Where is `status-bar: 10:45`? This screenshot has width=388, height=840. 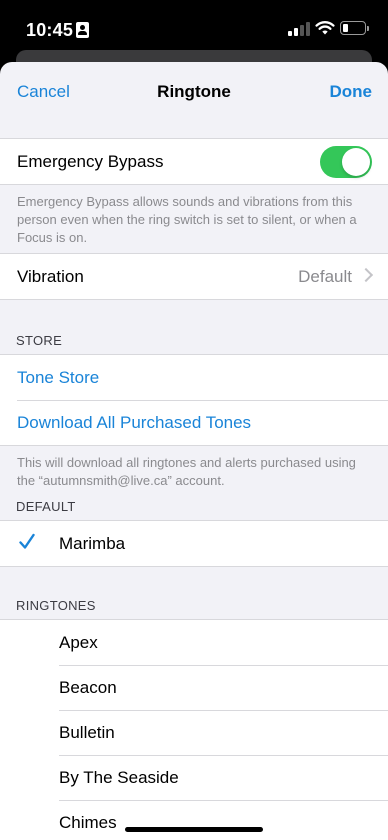 status-bar: 10:45 is located at coordinates (194, 27).